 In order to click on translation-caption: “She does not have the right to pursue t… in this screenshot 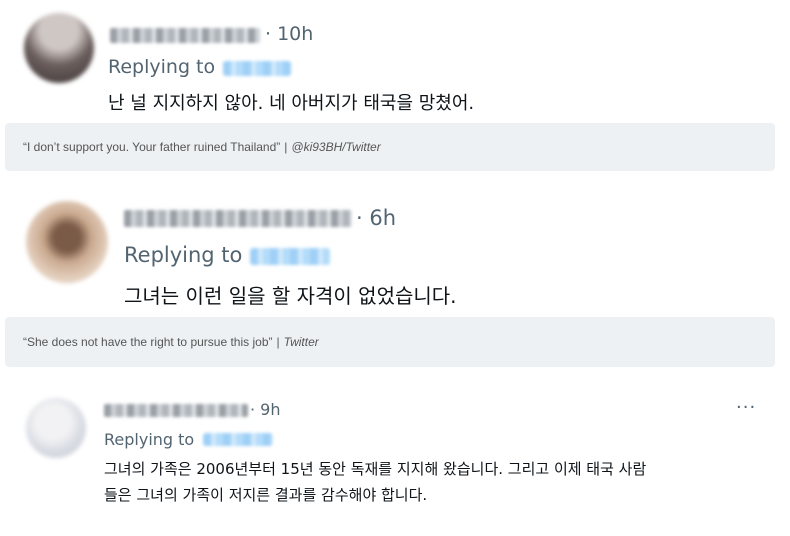, I will do `click(390, 342)`.